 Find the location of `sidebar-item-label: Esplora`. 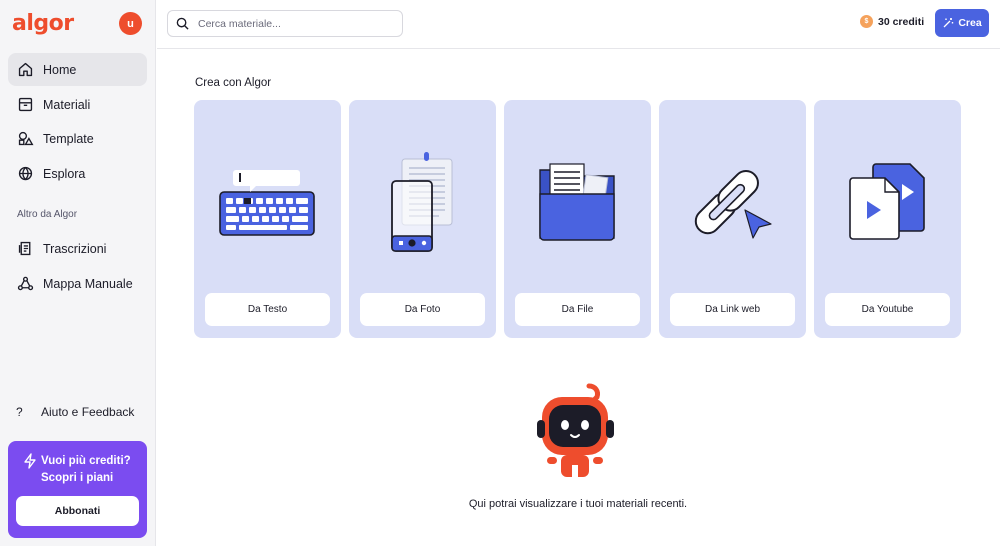

sidebar-item-label: Esplora is located at coordinates (64, 173).